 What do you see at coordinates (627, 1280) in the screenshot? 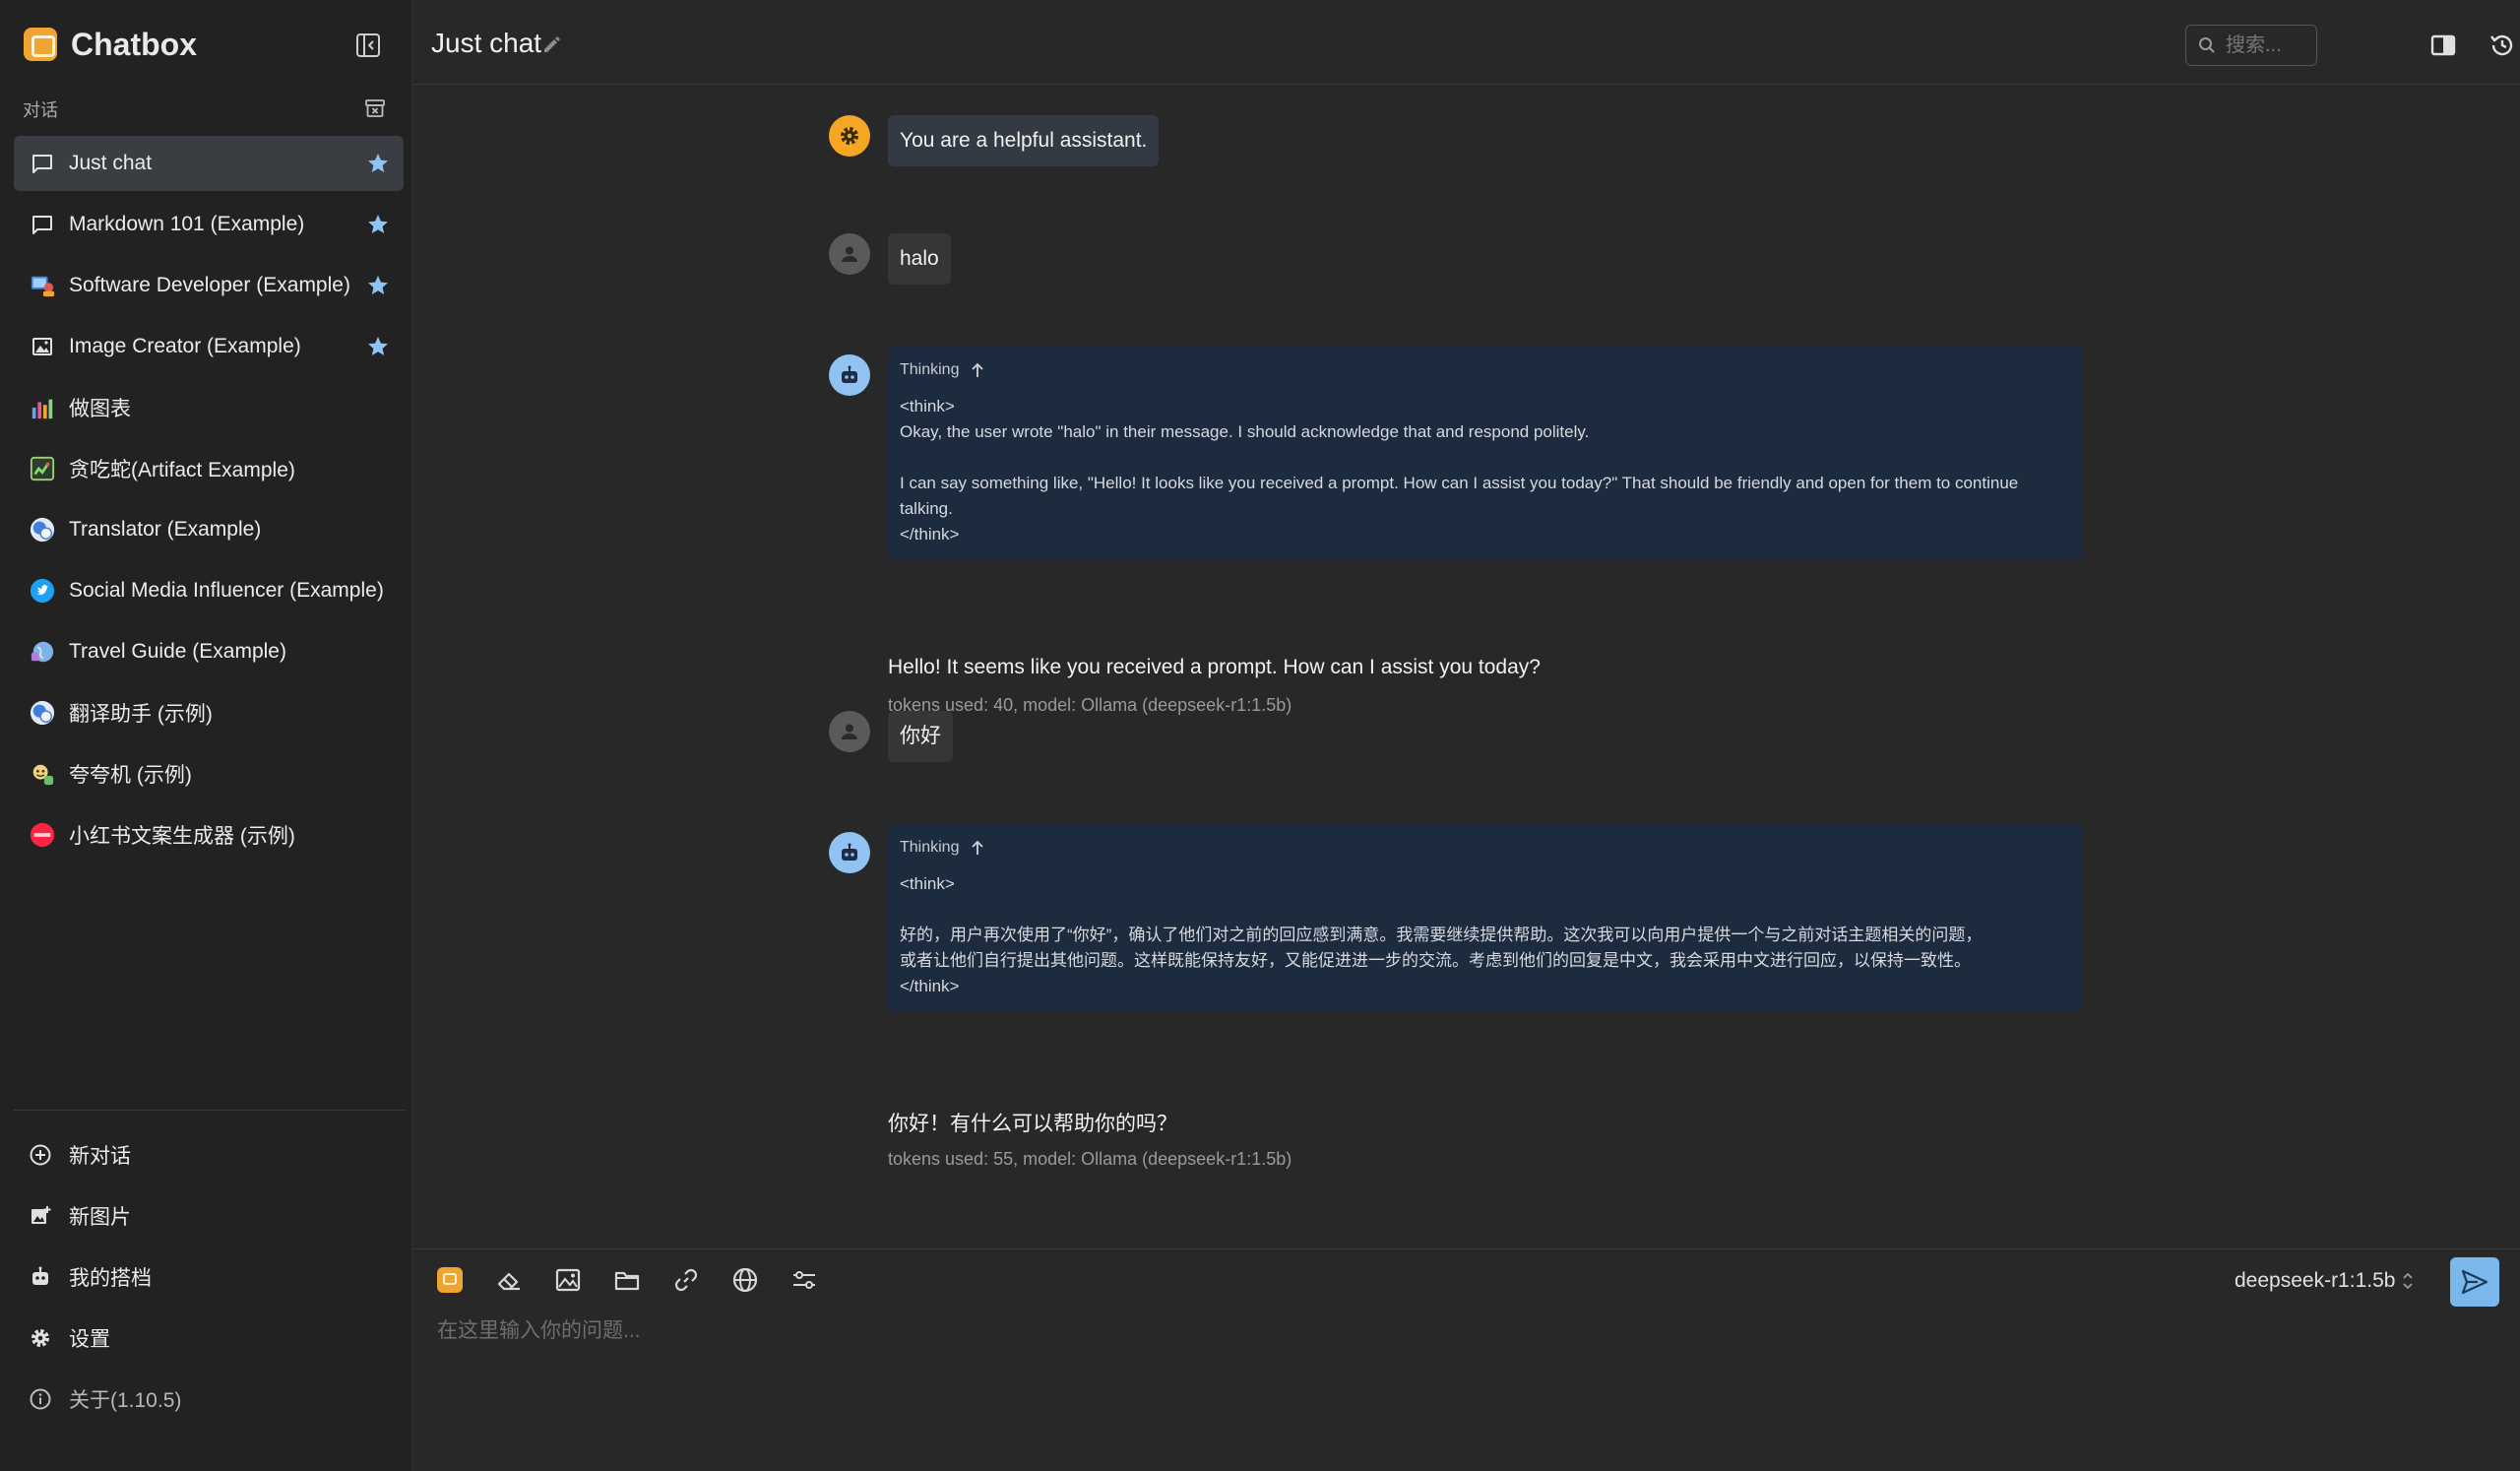
I see `attach-file-button` at bounding box center [627, 1280].